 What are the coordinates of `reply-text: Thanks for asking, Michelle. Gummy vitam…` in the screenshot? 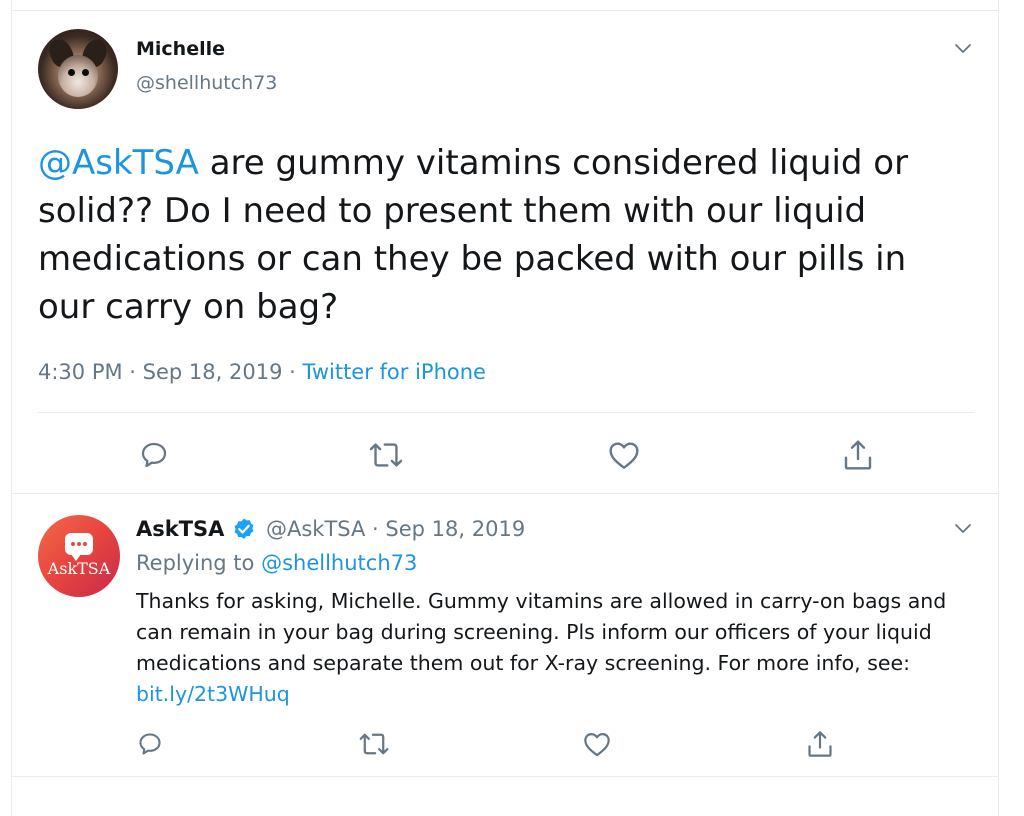 It's located at (556, 648).